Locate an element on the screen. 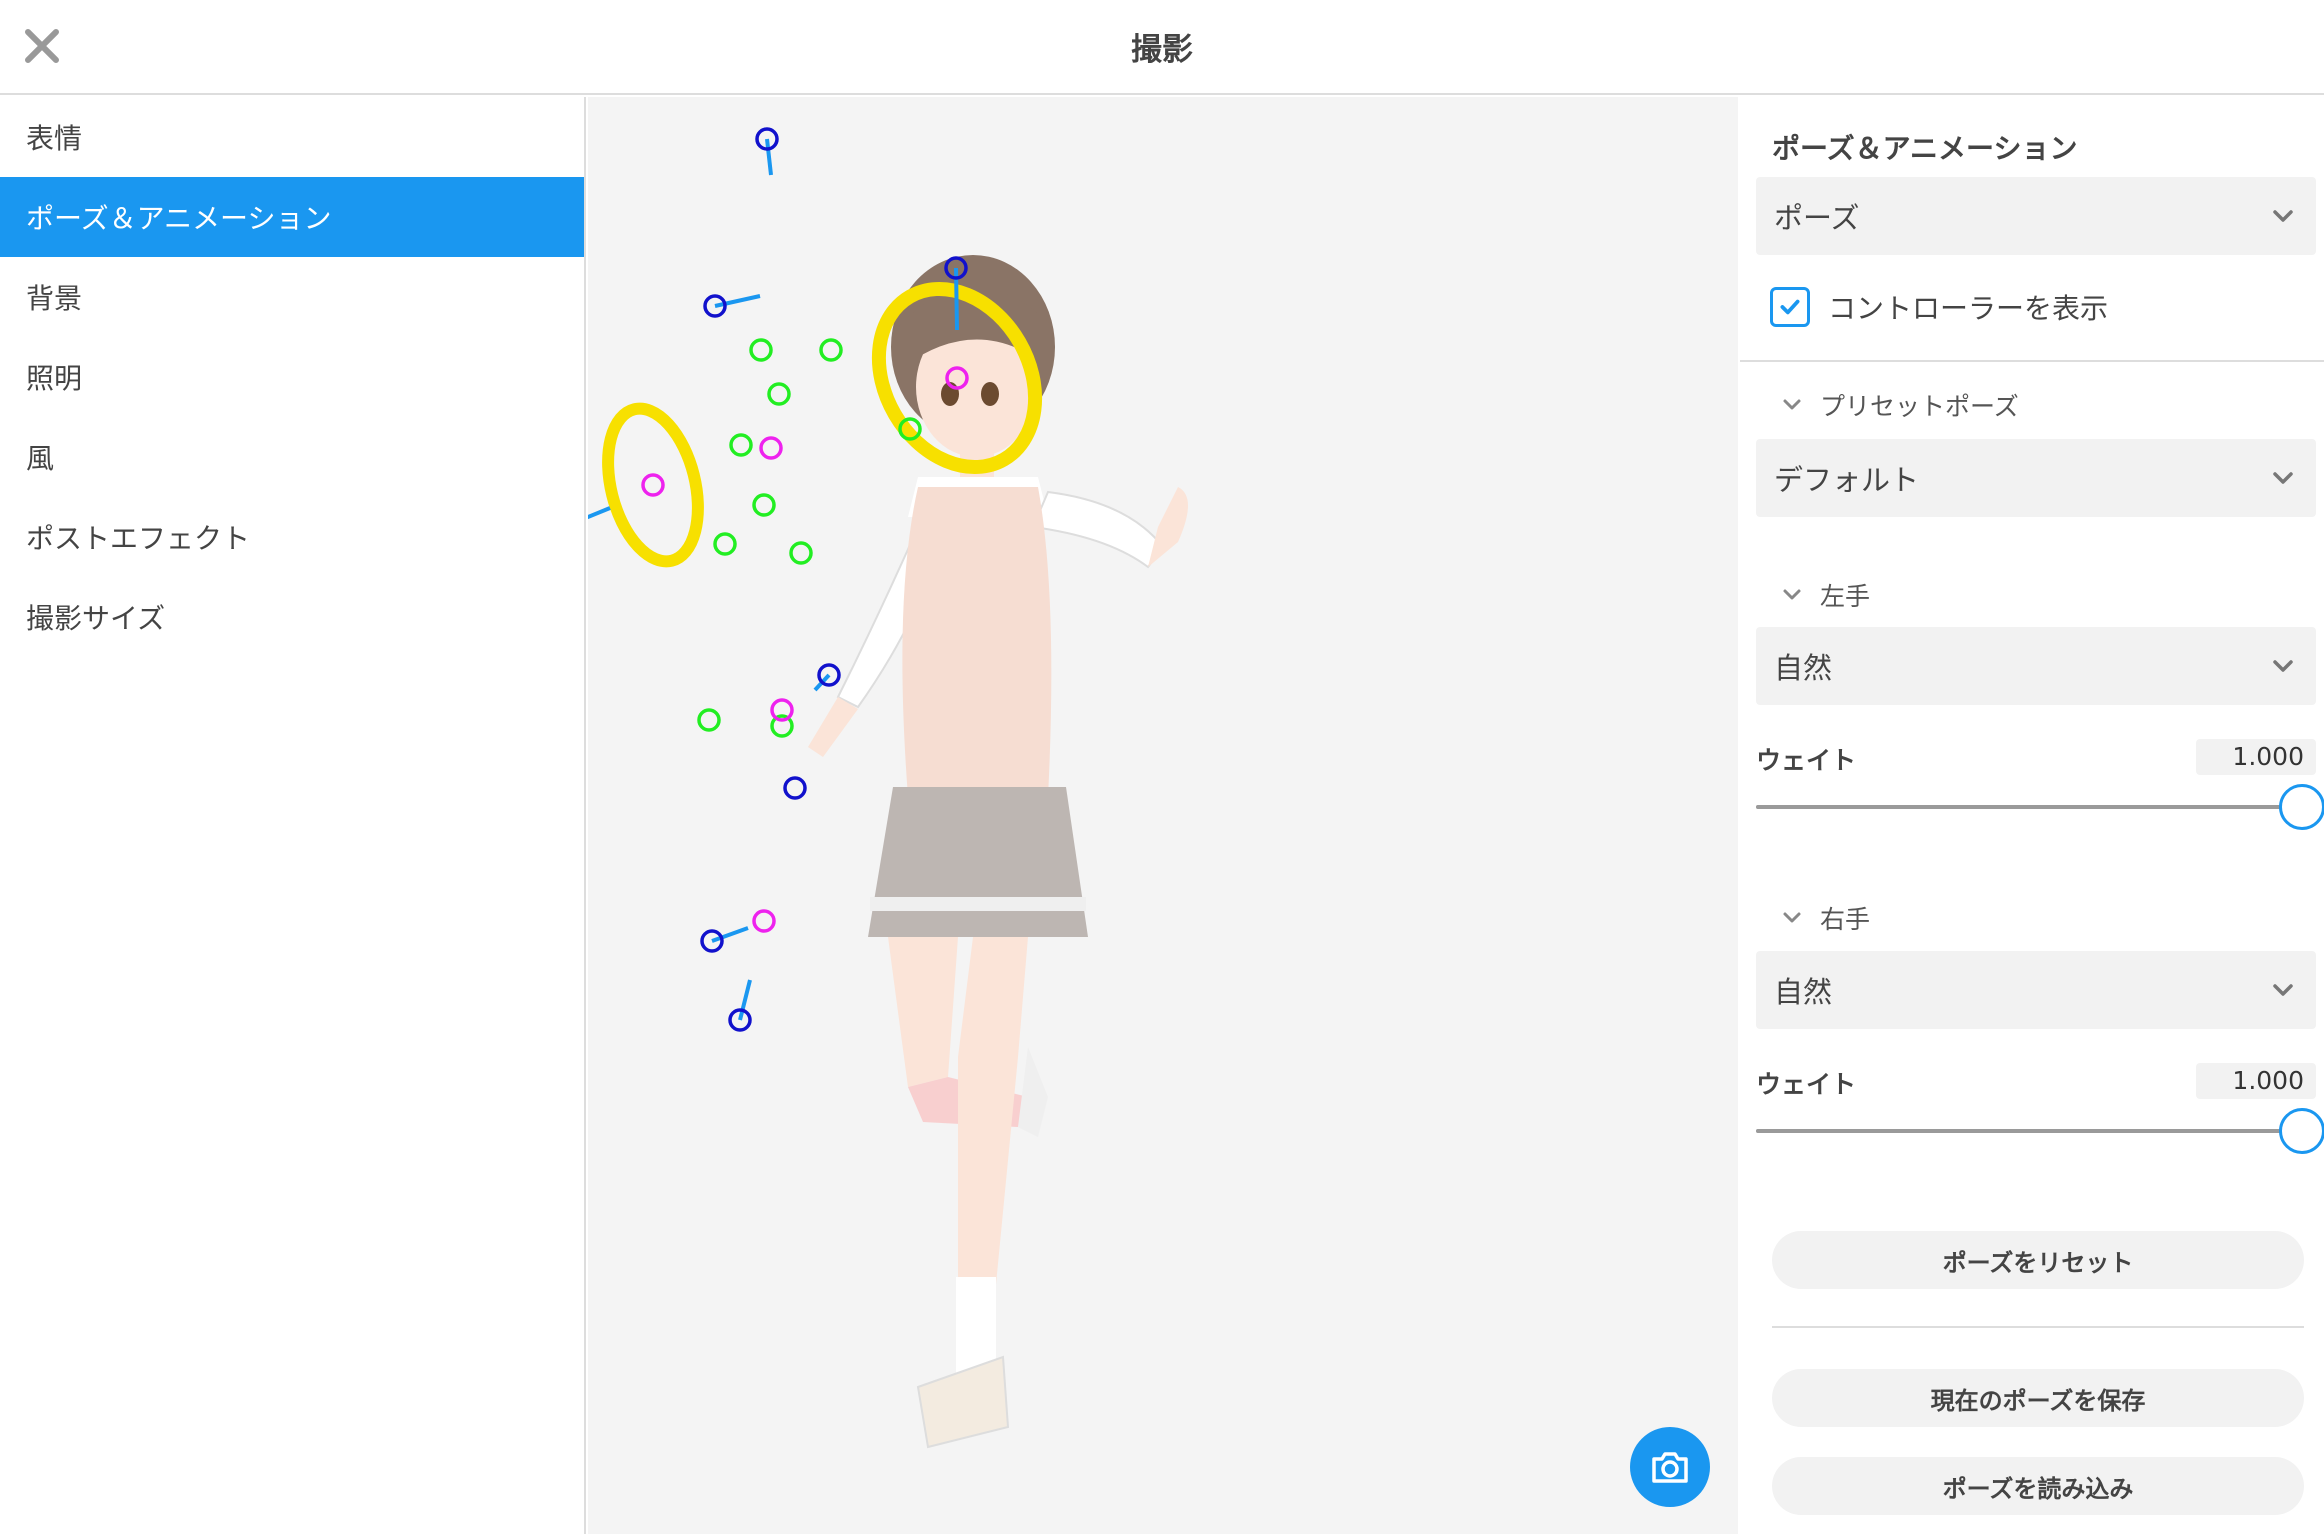 The image size is (2324, 1534). right-hand-section-toggle: 右手 is located at coordinates (1825, 918).